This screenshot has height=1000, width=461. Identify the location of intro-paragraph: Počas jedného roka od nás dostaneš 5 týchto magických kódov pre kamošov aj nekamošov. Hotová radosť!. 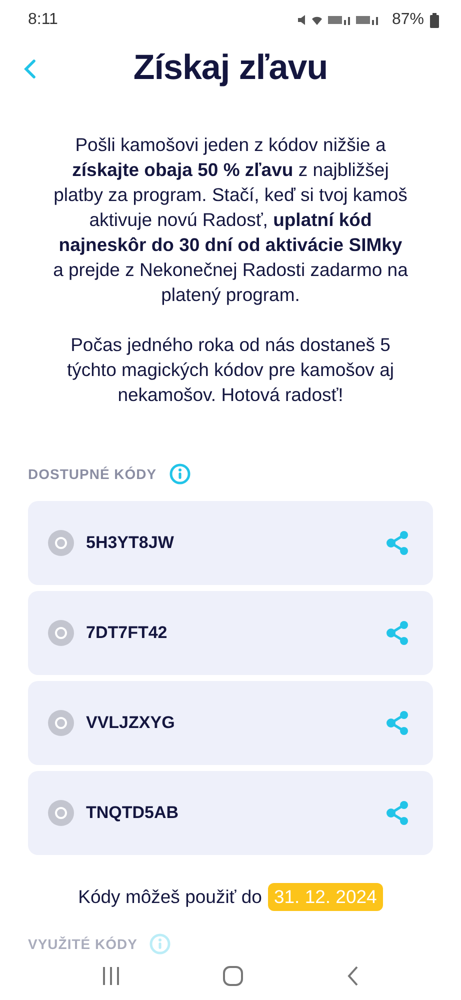
(230, 370).